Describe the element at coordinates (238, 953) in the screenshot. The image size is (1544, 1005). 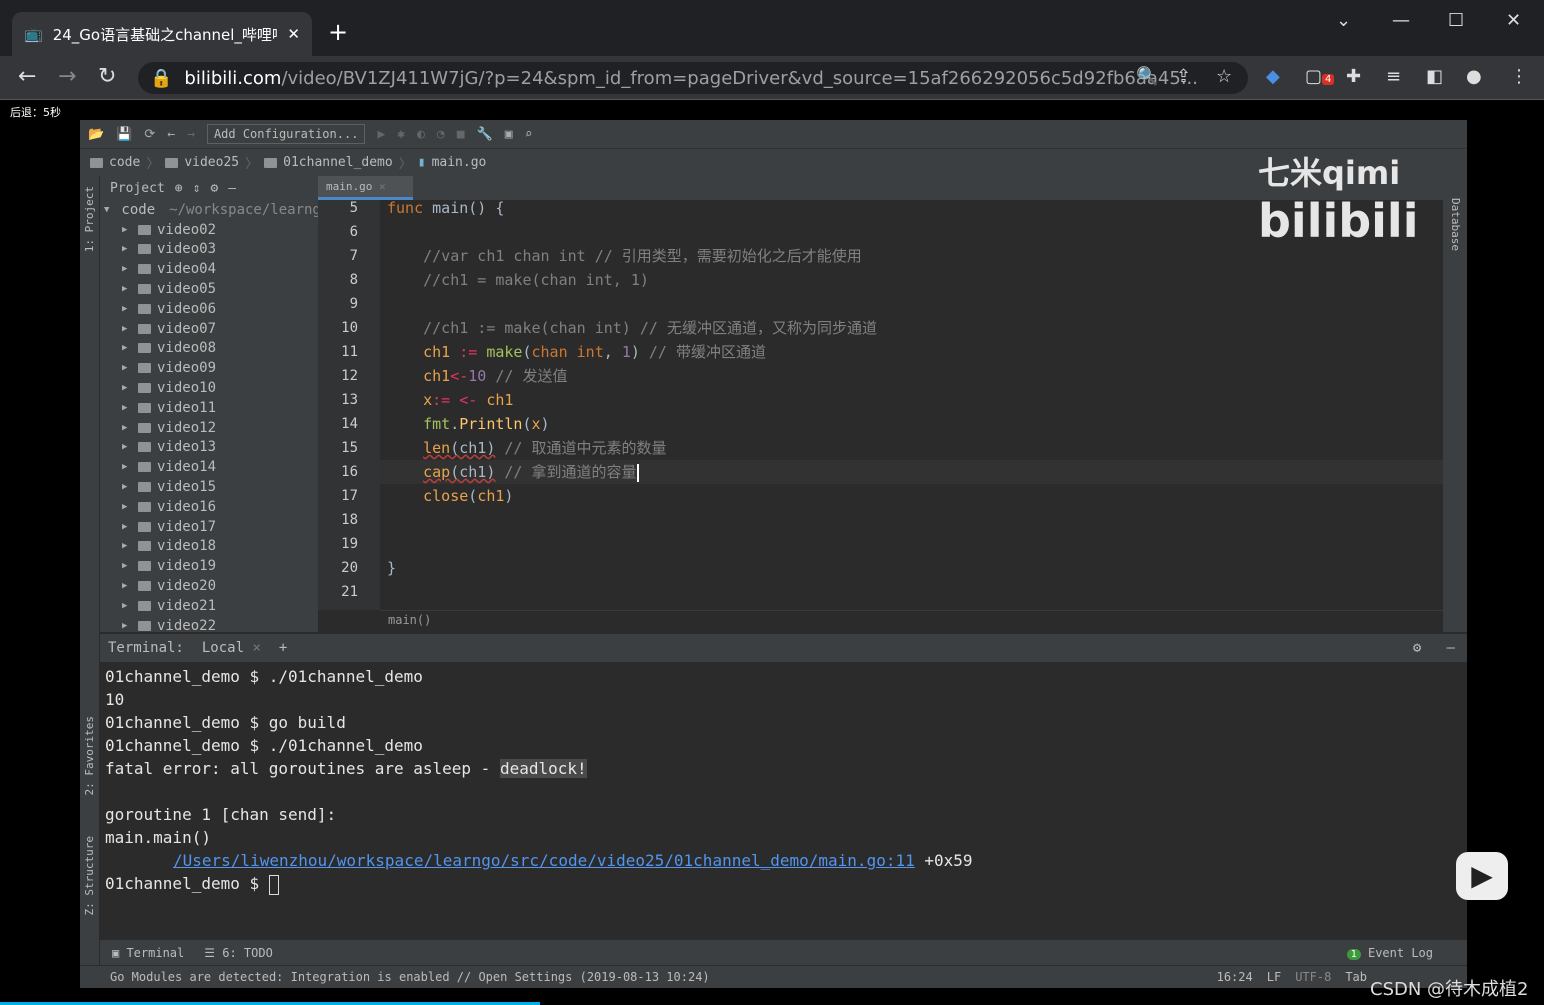
I see `todo-tool-button: ☰ 6: TODO` at that location.